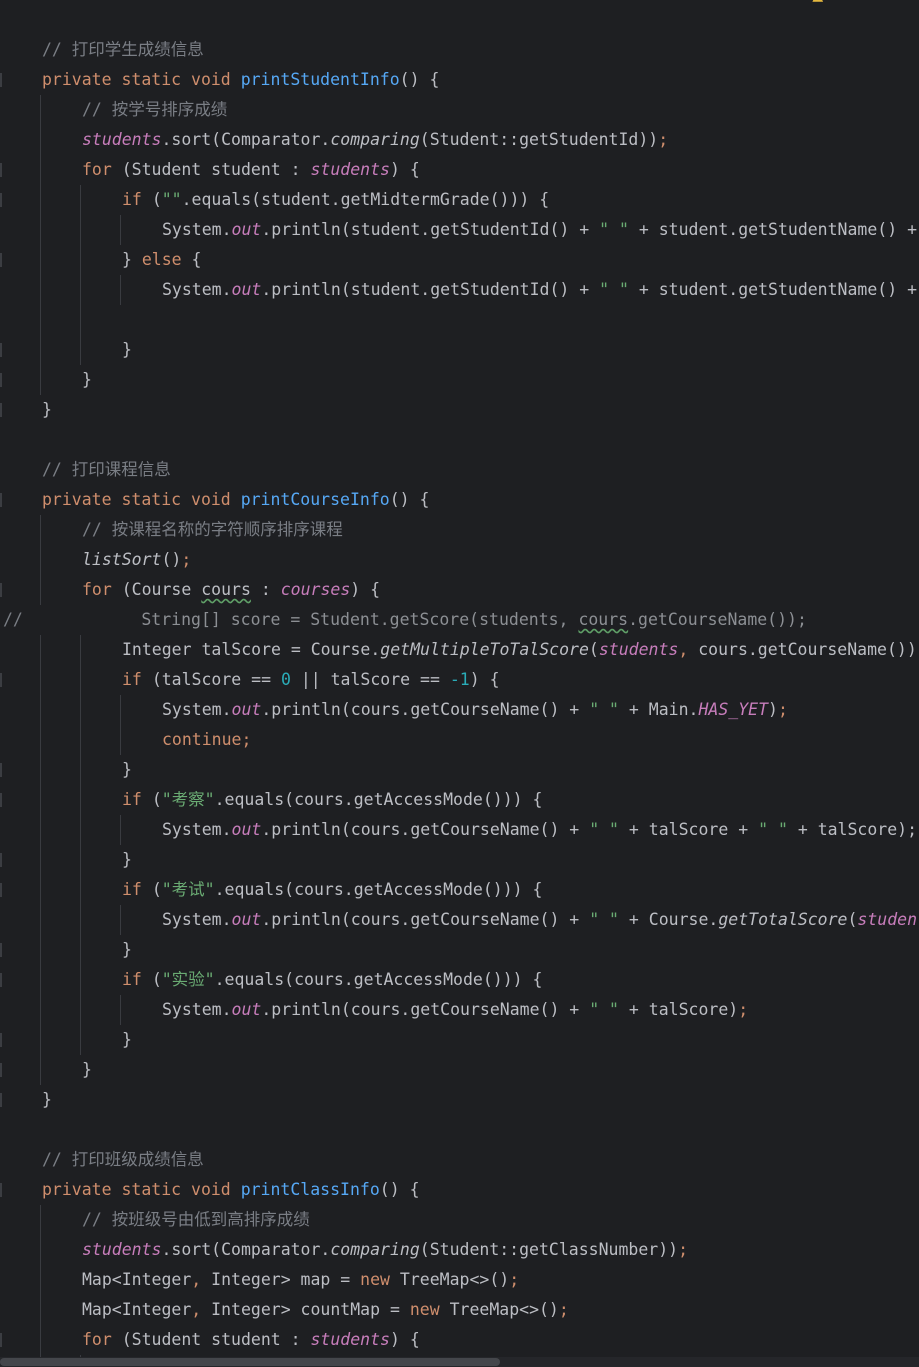 Image resolution: width=919 pixels, height=1367 pixels. What do you see at coordinates (807, 649) in the screenshot?
I see `code-token: cours.getCourseName())` at bounding box center [807, 649].